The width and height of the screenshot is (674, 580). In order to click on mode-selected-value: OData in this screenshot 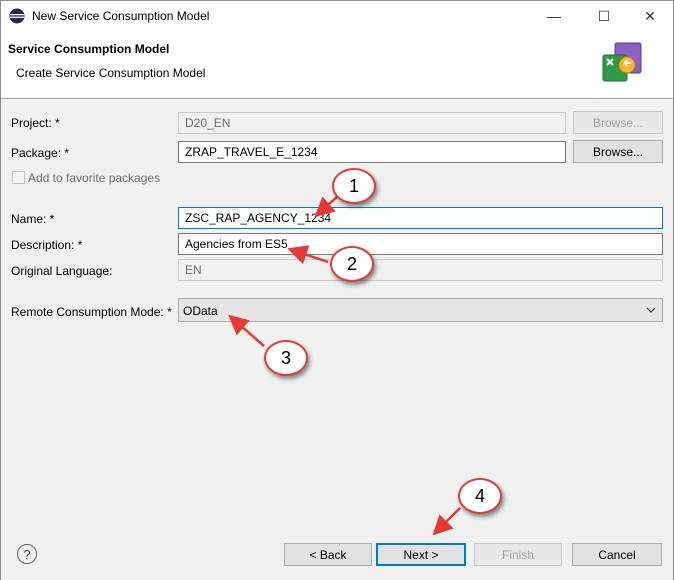, I will do `click(200, 311)`.